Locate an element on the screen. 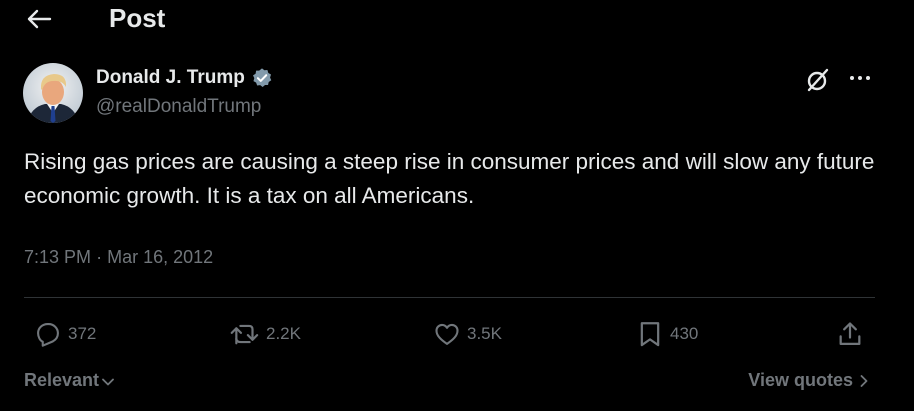 This screenshot has width=914, height=411. chevron-down-icon is located at coordinates (108, 382).